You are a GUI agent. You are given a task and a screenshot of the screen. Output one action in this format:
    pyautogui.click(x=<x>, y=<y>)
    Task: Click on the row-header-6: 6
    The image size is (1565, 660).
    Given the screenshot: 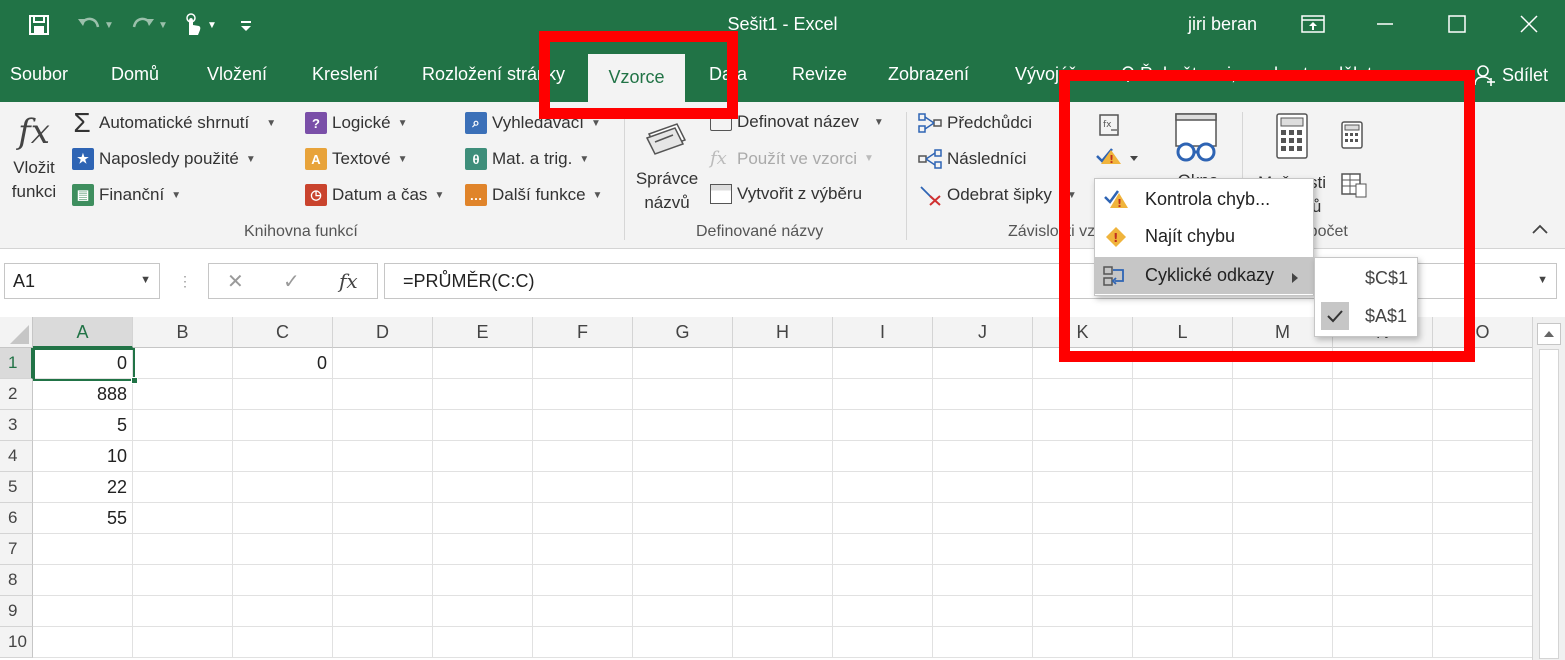 What is the action you would take?
    pyautogui.click(x=16, y=518)
    